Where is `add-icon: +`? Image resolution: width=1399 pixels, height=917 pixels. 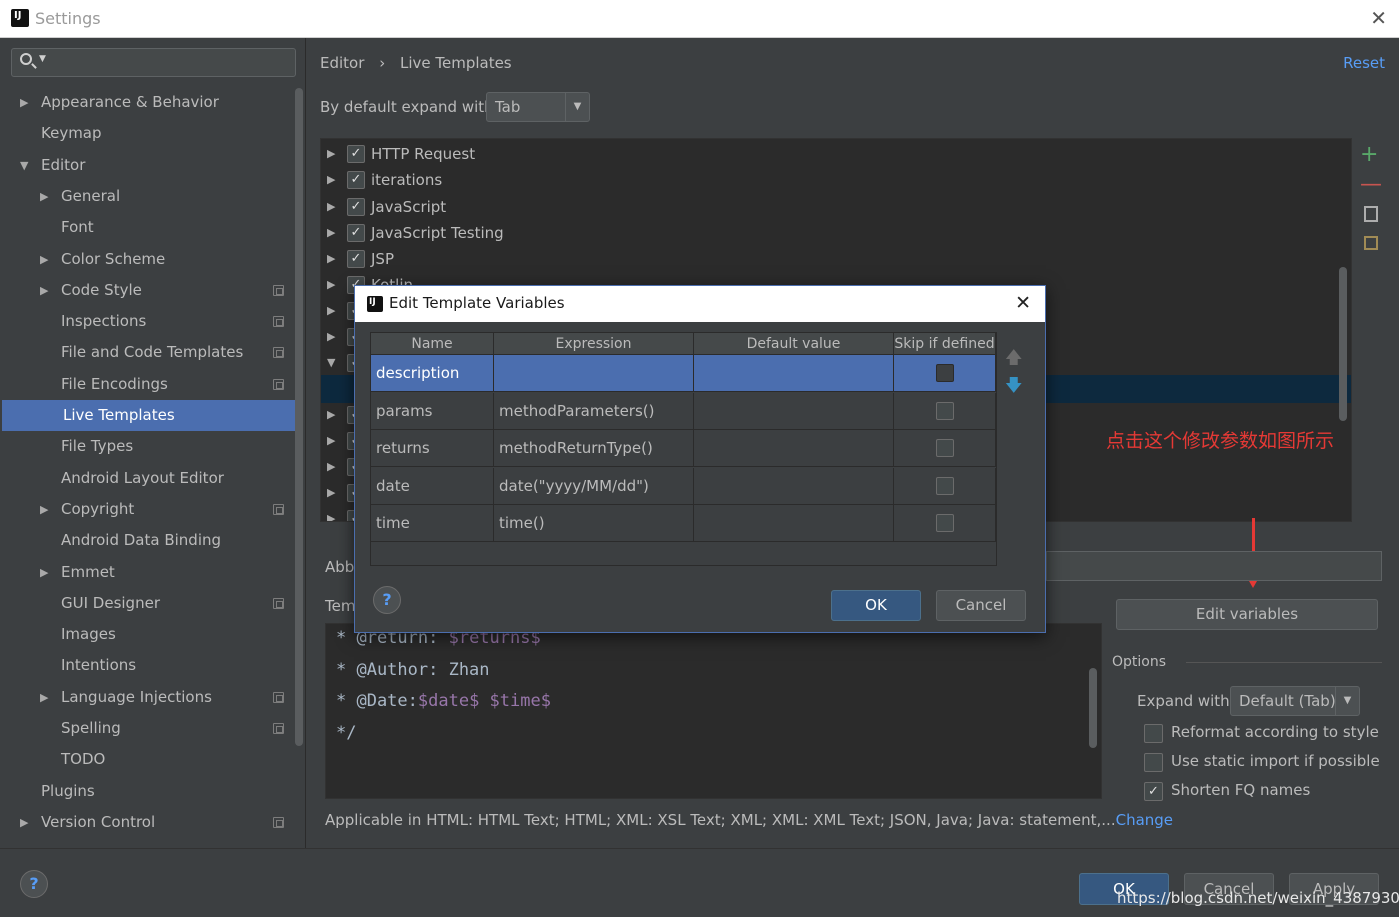
add-icon: + is located at coordinates (1371, 155).